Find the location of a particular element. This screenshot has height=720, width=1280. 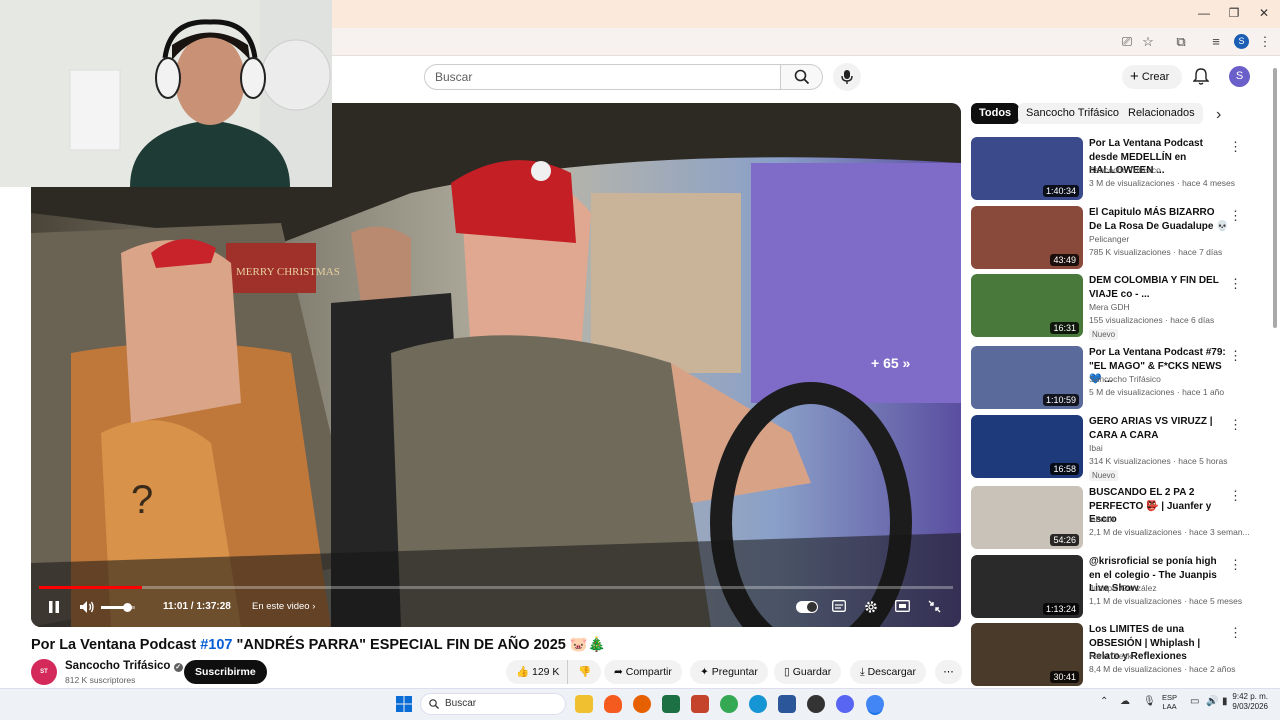

create-button: + Crear is located at coordinates (1152, 77).